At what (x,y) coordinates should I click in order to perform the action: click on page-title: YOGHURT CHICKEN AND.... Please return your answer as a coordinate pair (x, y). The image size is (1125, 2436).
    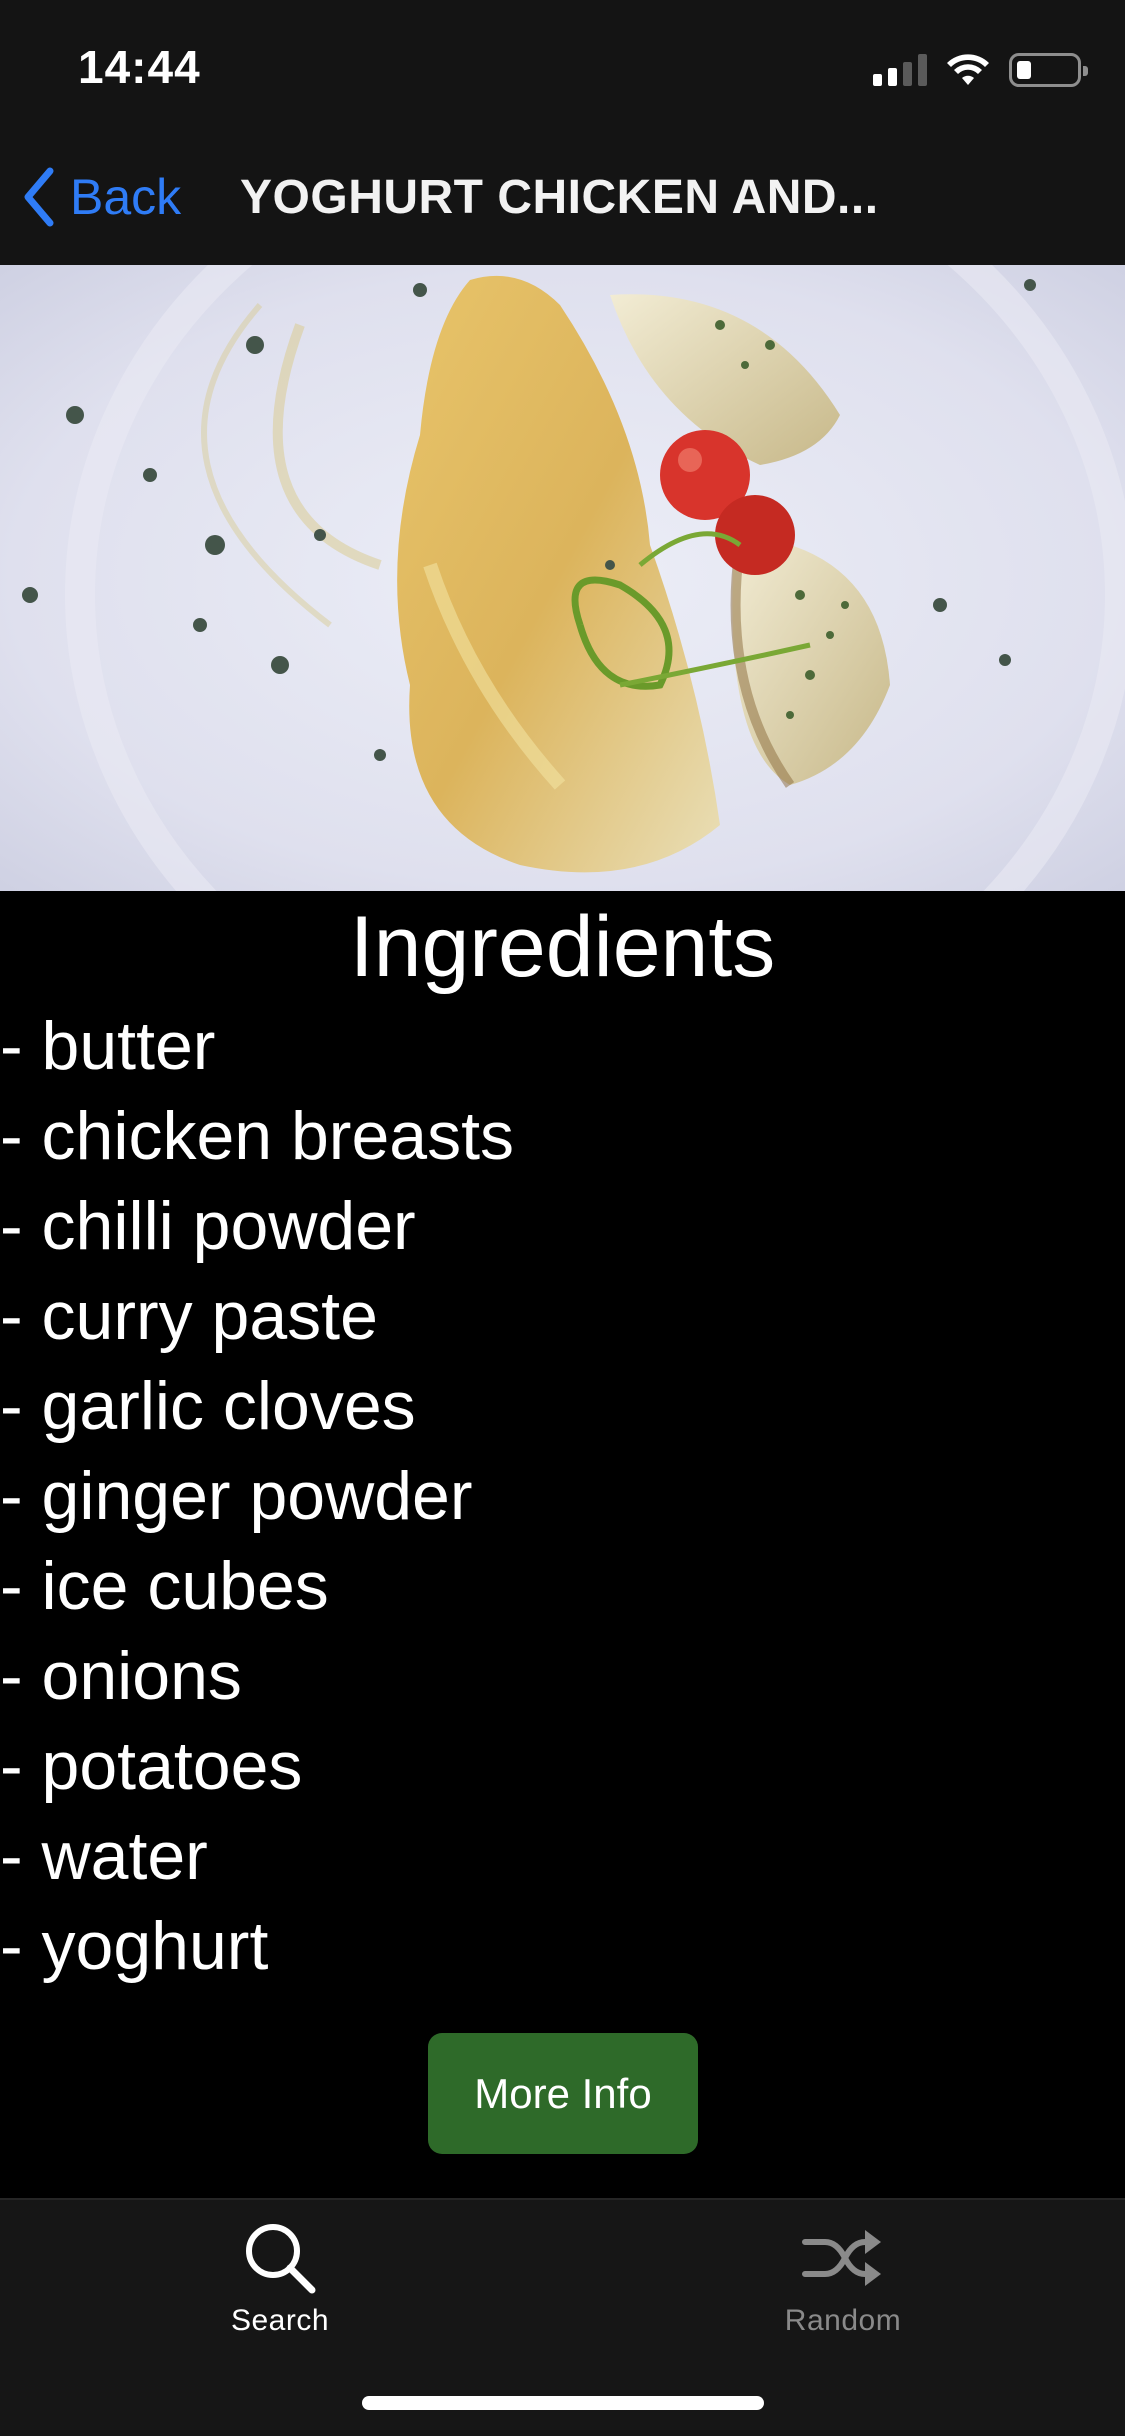
    Looking at the image, I should click on (559, 197).